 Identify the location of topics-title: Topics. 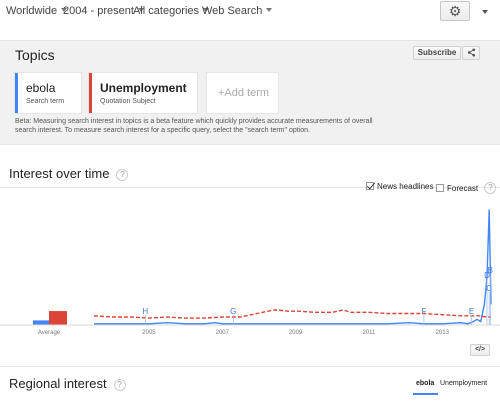
(35, 55).